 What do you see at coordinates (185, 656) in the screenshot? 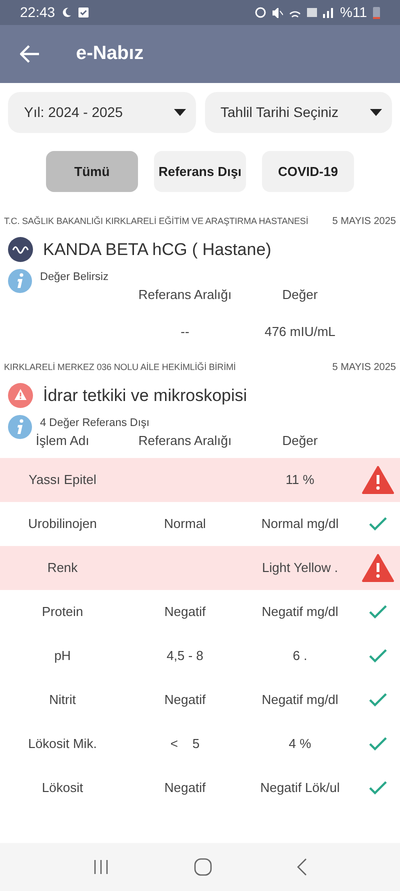
I see `table-cell: 4,5 - 8` at bounding box center [185, 656].